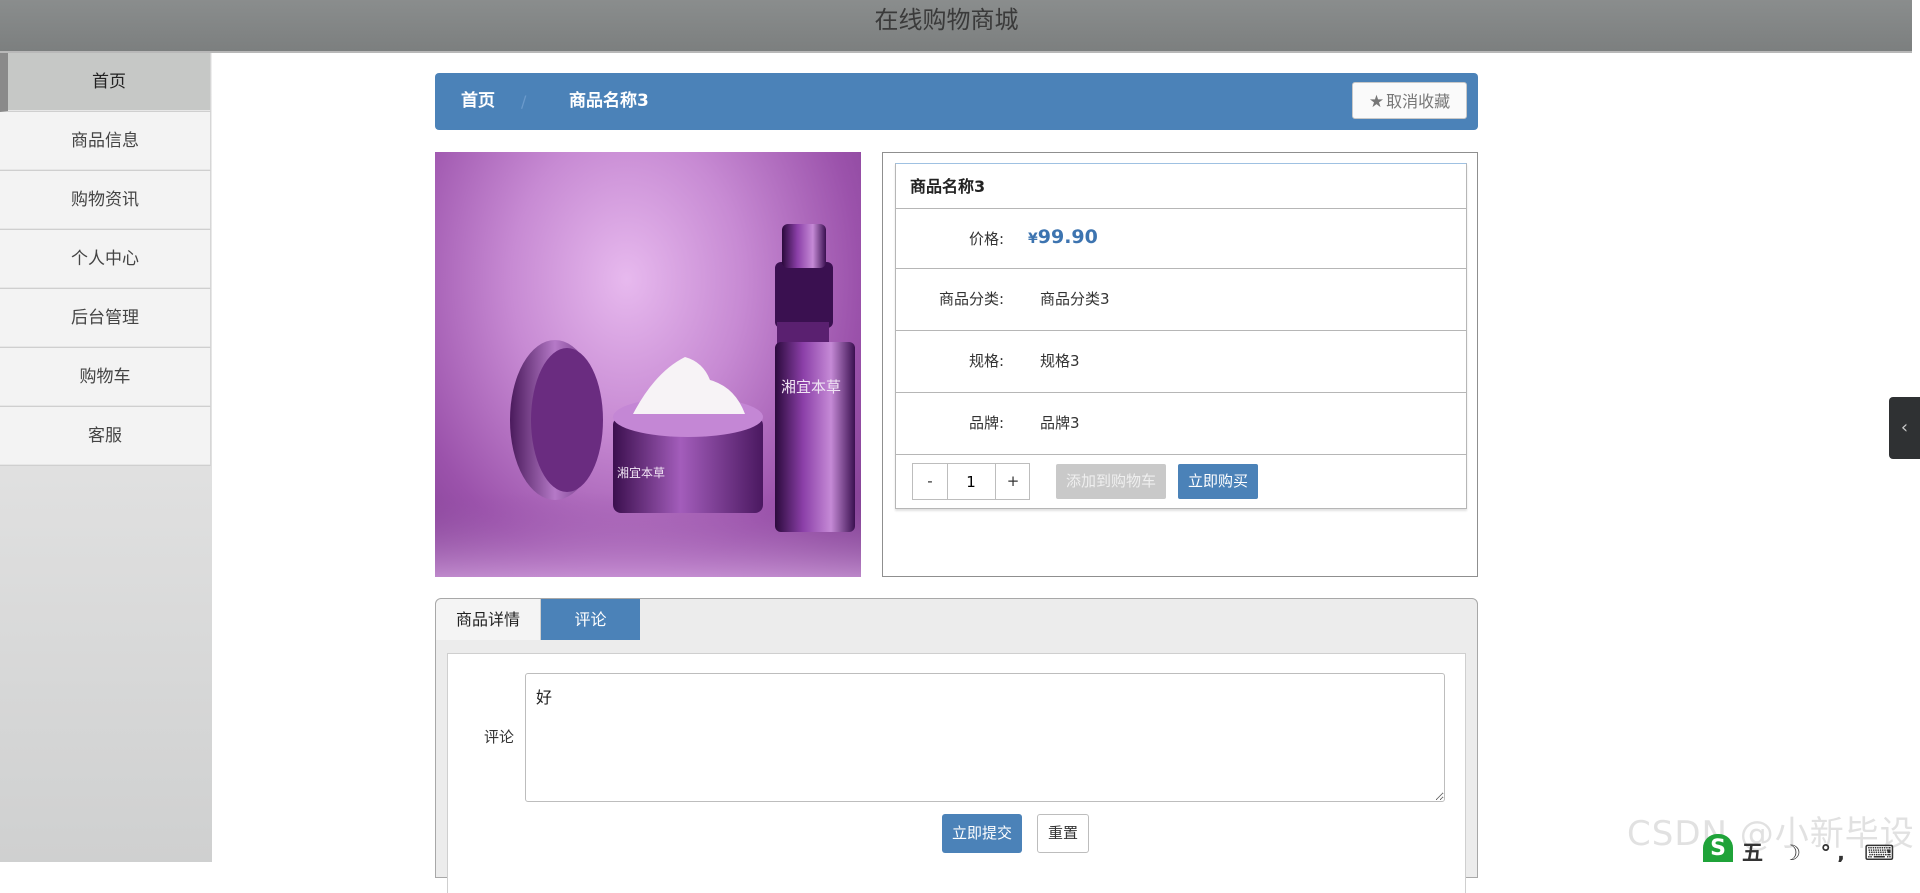 The width and height of the screenshot is (1920, 893). I want to click on ime-toolbar: S 五 ☽ °, ⌨ ♟ ⁝, so click(1806, 848).